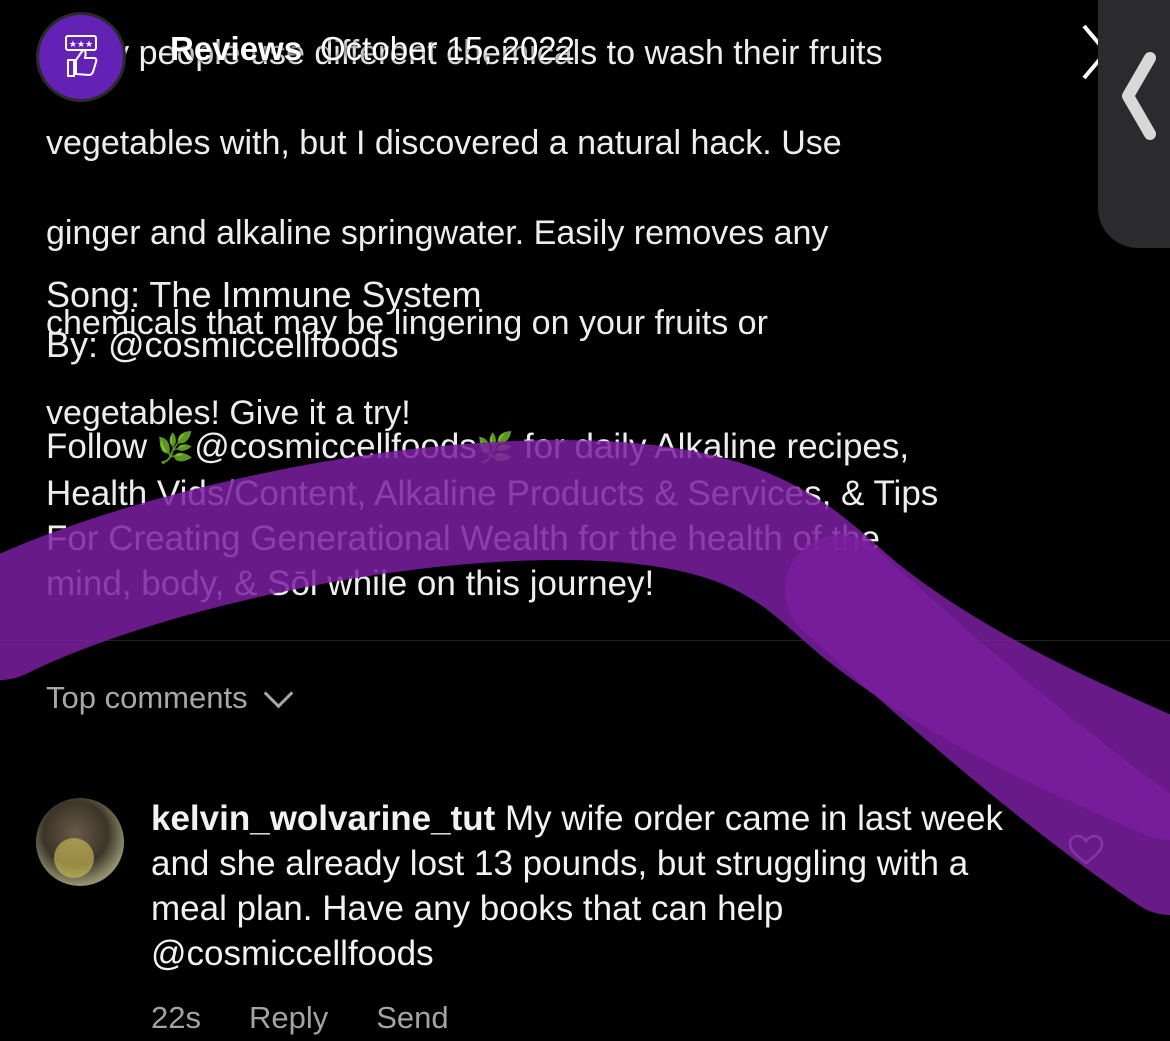 The image size is (1170, 1041). Describe the element at coordinates (147, 697) in the screenshot. I see `top-comments-label: Top comments` at that location.